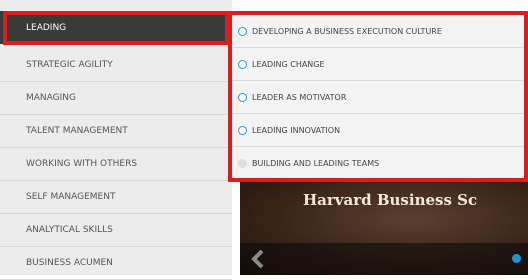  Describe the element at coordinates (116, 98) in the screenshot. I see `menu-item-managing: MANAGING` at that location.